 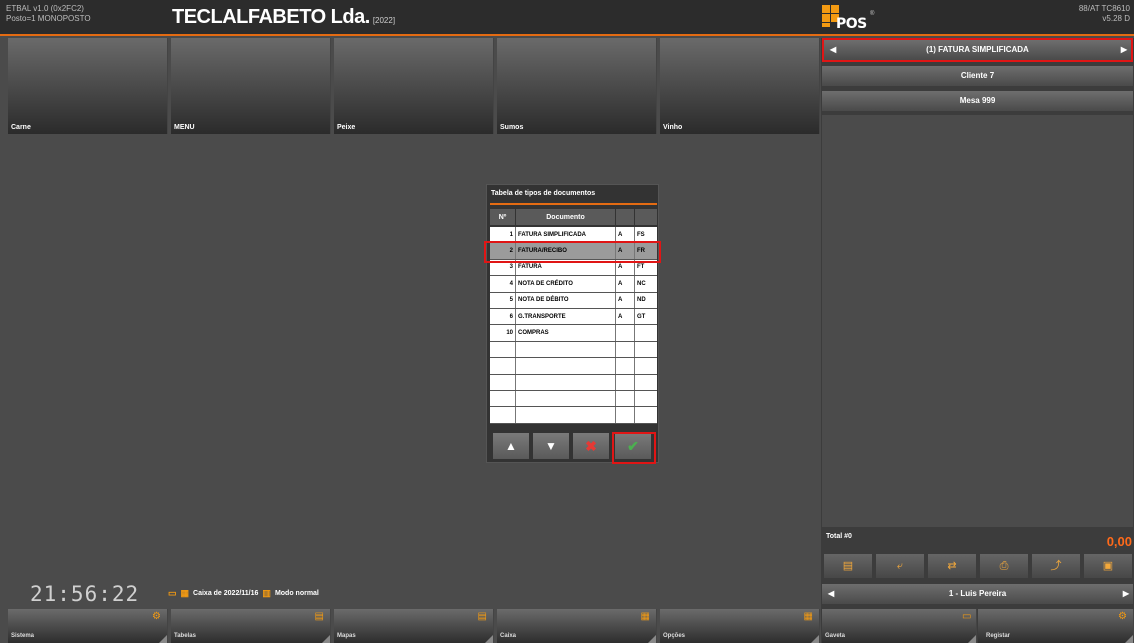 I want to click on terminal-info: 88/AT TC8610 v5.28 D, so click(x=1104, y=14).